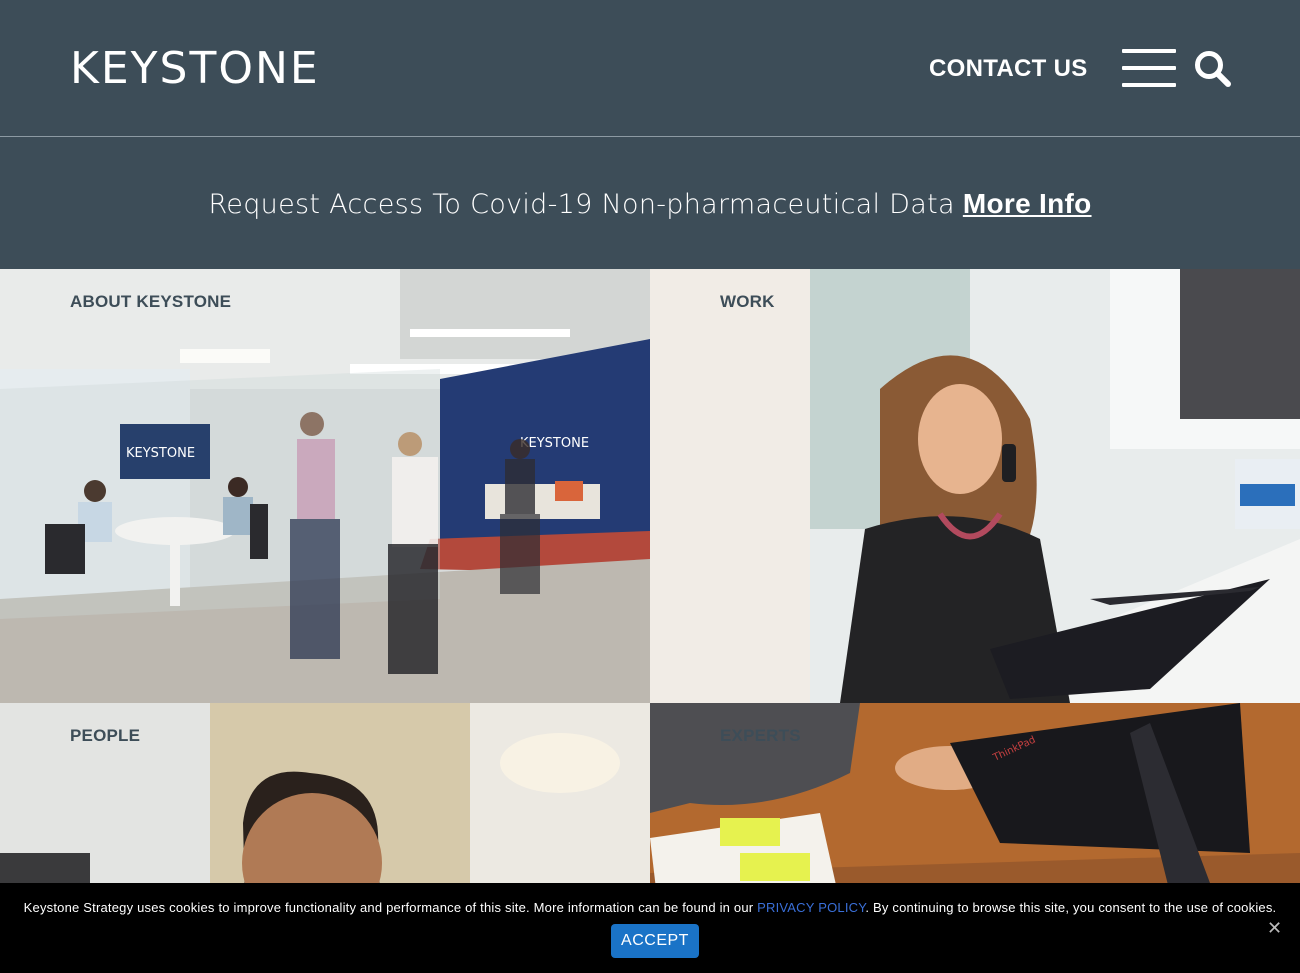  What do you see at coordinates (650, 68) in the screenshot?
I see `site-header: KEYSTONE CONTACT US` at bounding box center [650, 68].